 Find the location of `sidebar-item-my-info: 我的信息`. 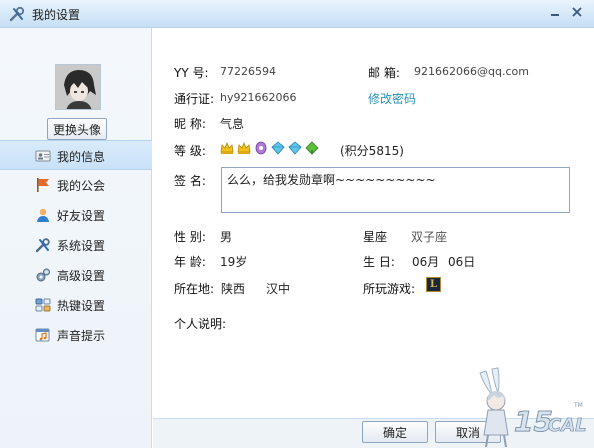

sidebar-item-my-info: 我的信息 is located at coordinates (76, 155).